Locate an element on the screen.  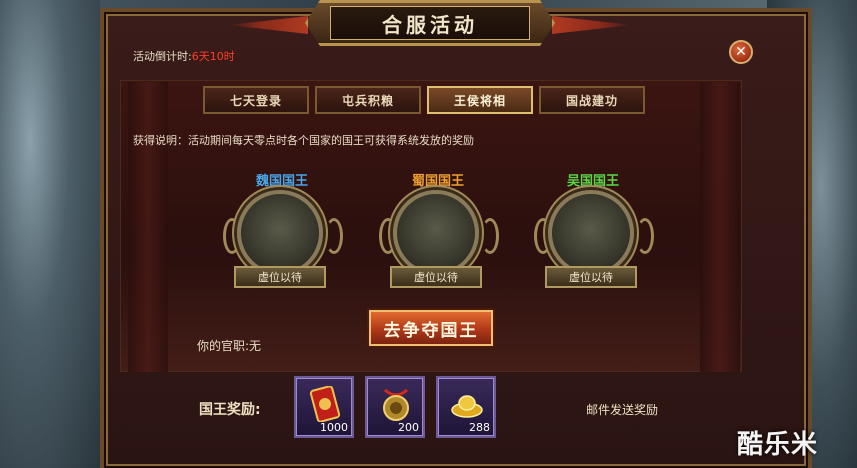
king-wei-status: 虚位以待 is located at coordinates (280, 277).